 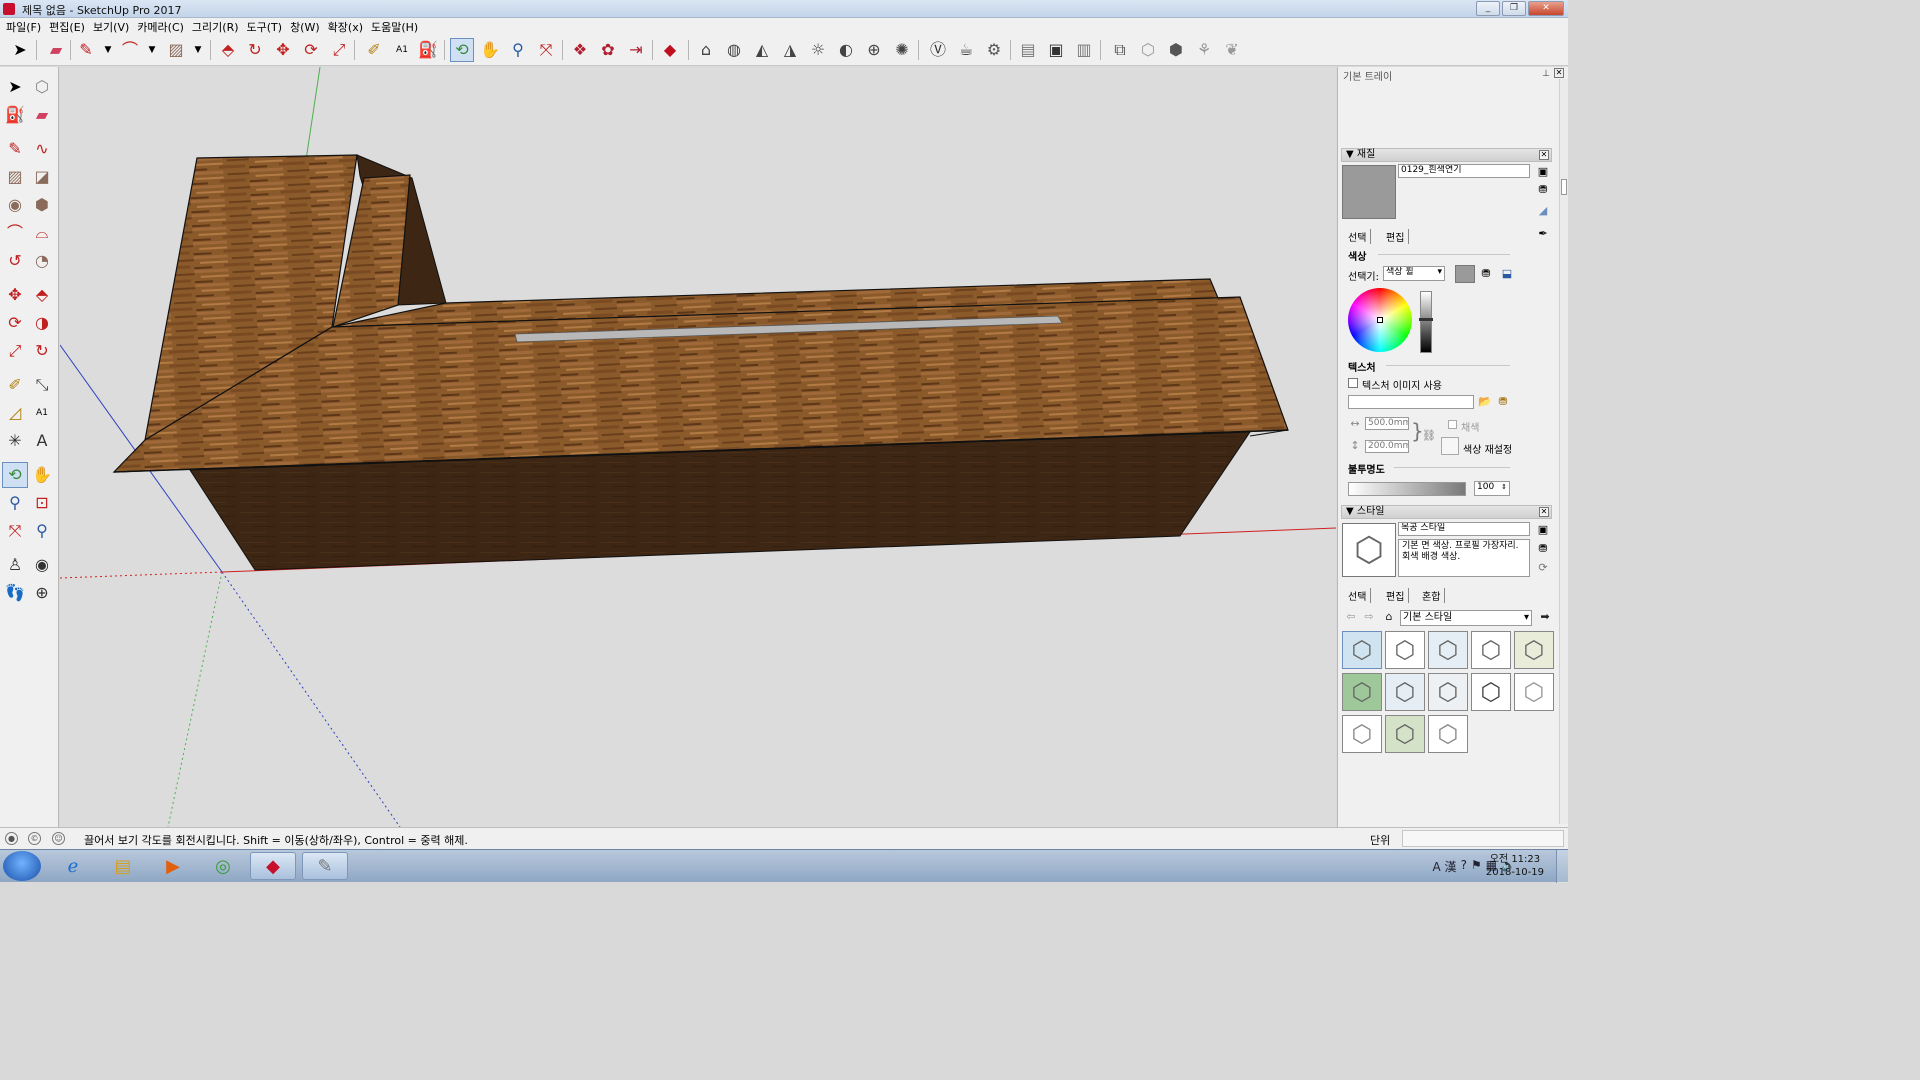 I want to click on color-wheel, so click(x=1380, y=320).